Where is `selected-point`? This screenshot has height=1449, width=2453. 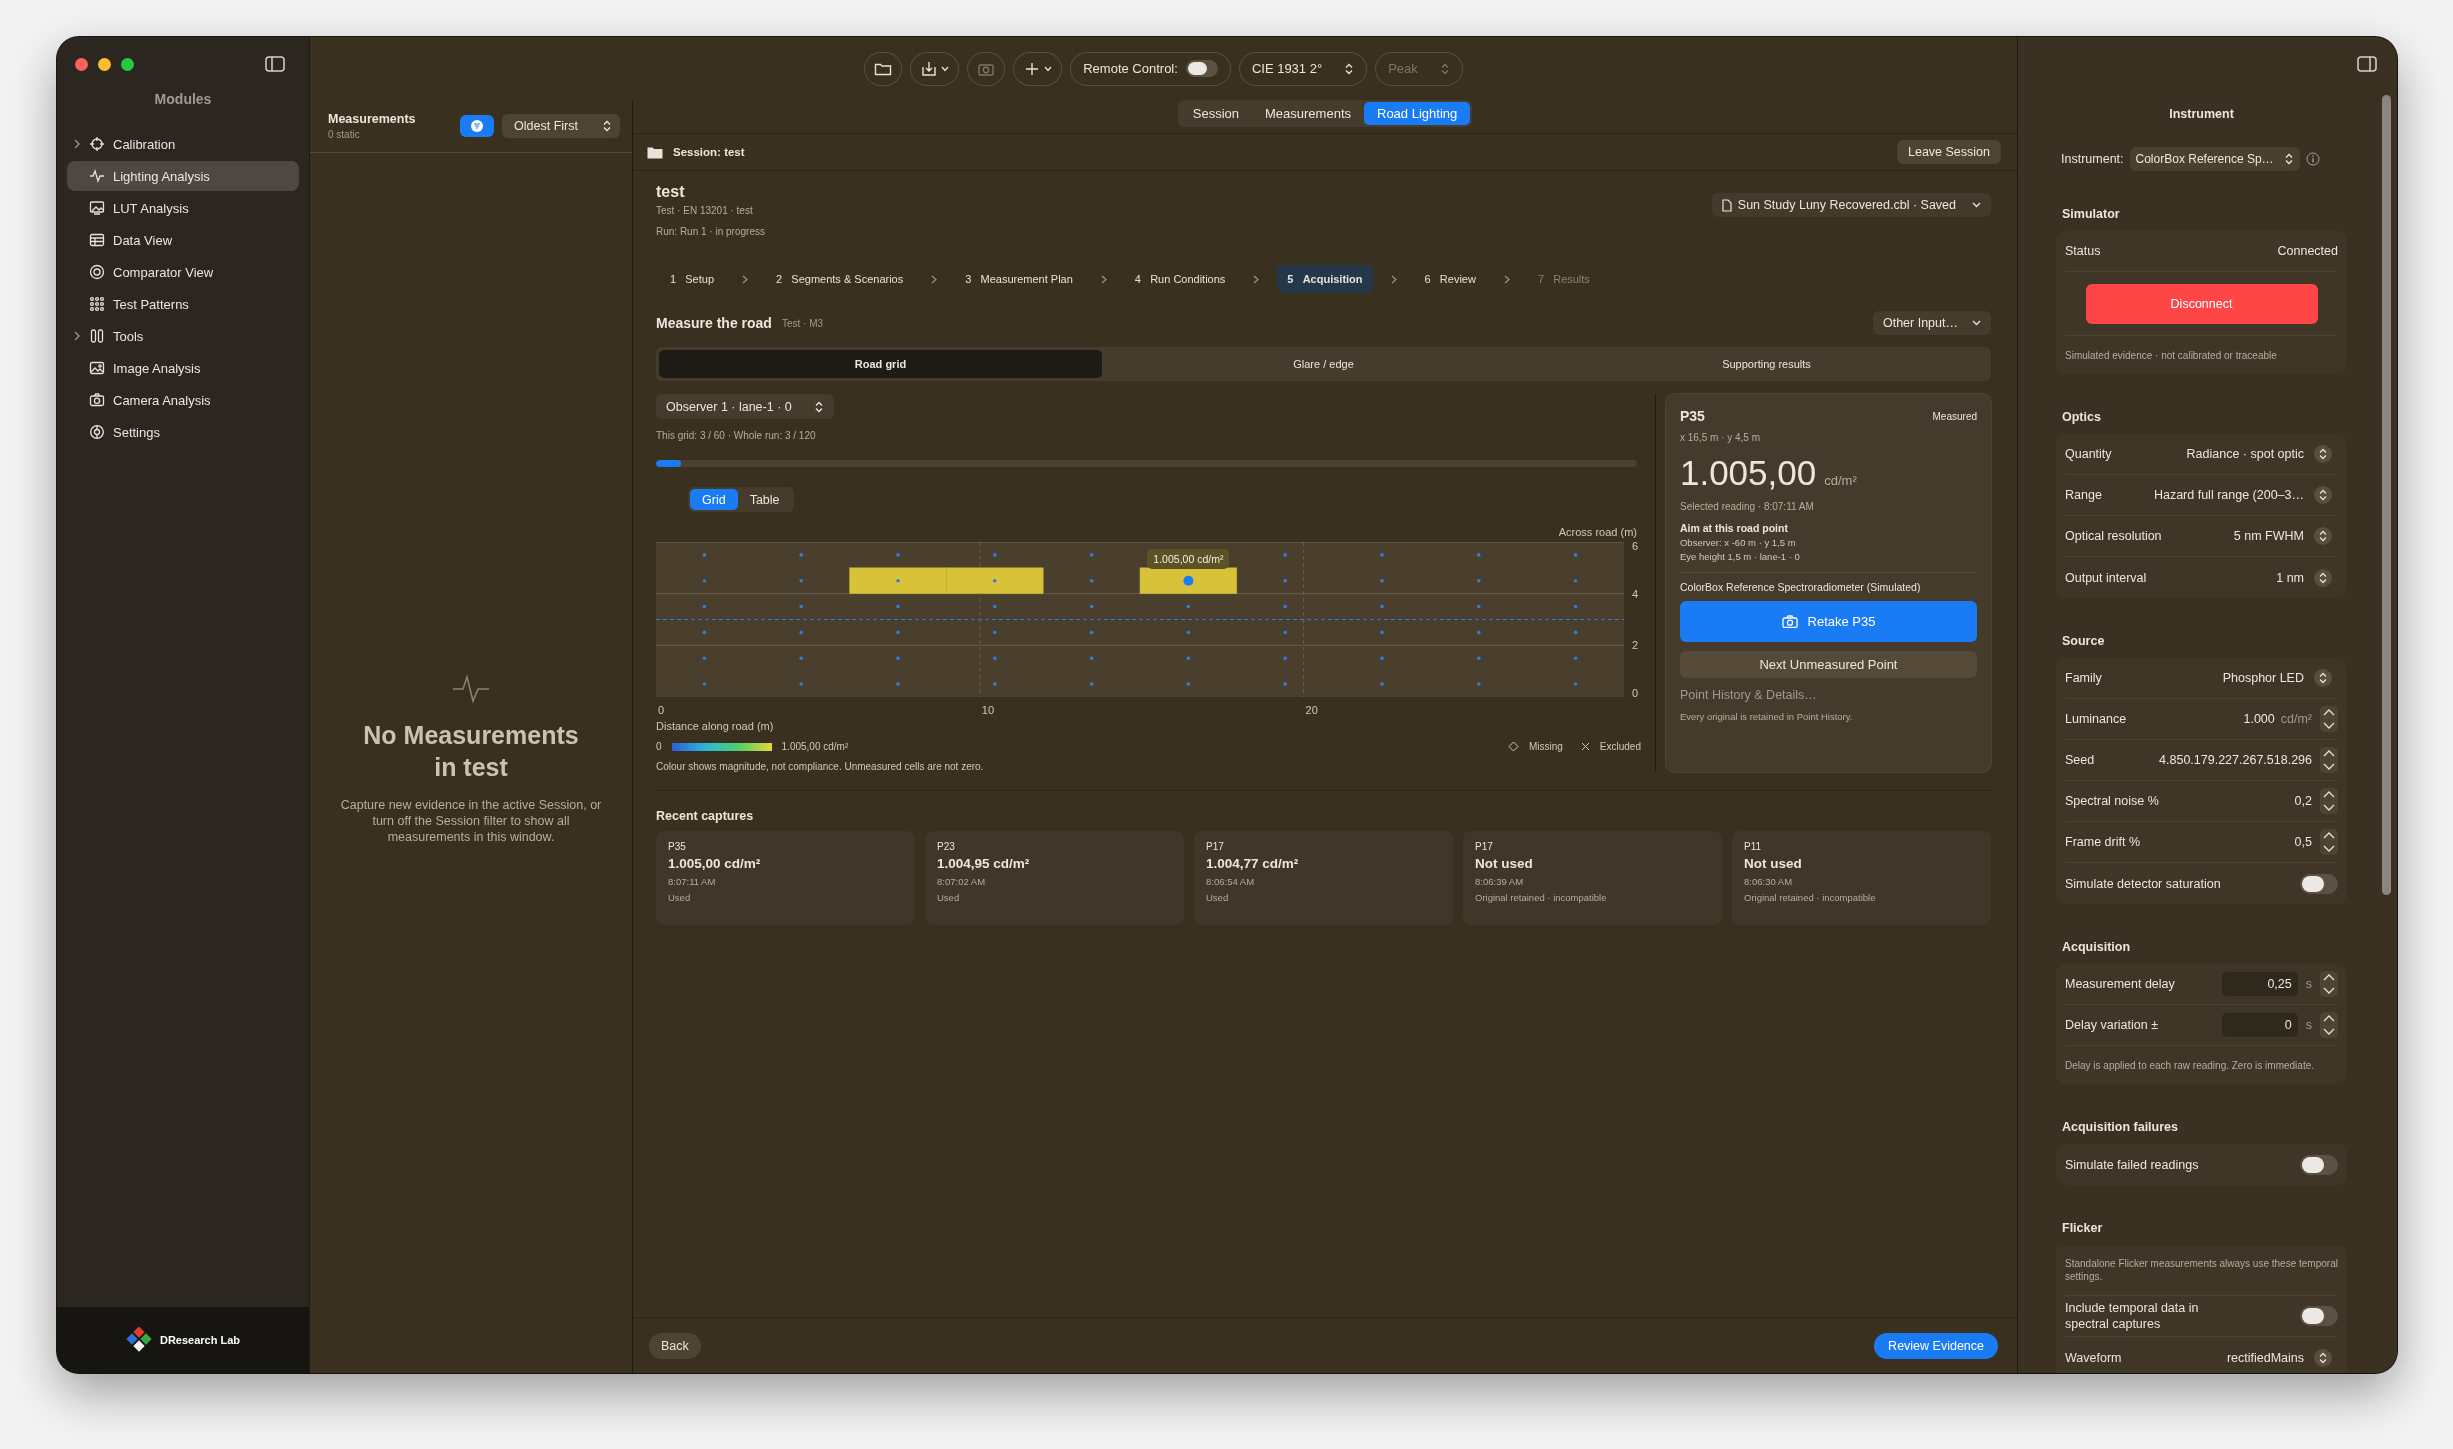
selected-point is located at coordinates (1188, 580).